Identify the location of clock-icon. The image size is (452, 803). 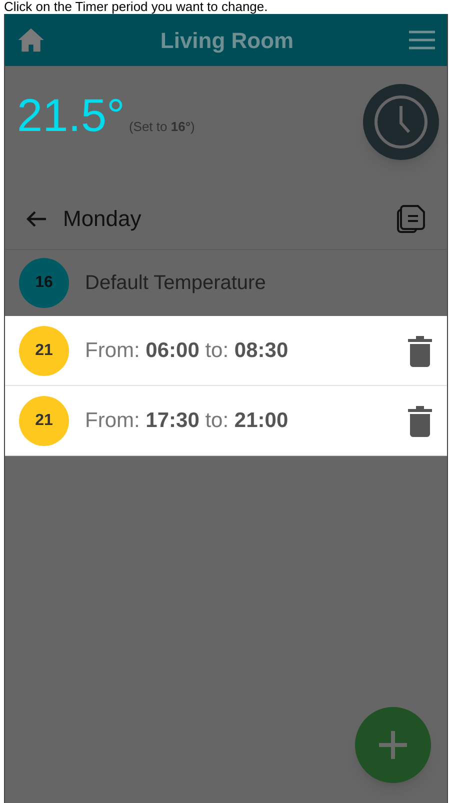
(401, 122).